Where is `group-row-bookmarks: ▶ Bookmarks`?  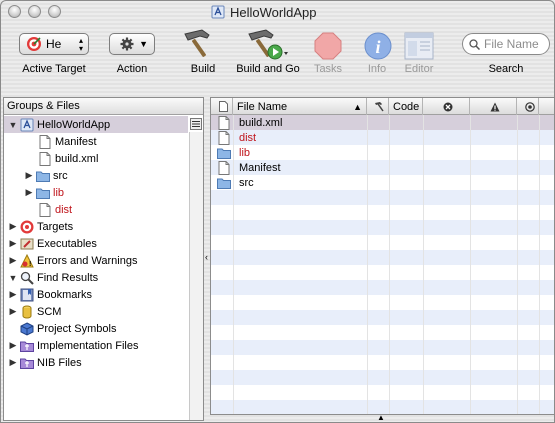 group-row-bookmarks: ▶ Bookmarks is located at coordinates (96, 294).